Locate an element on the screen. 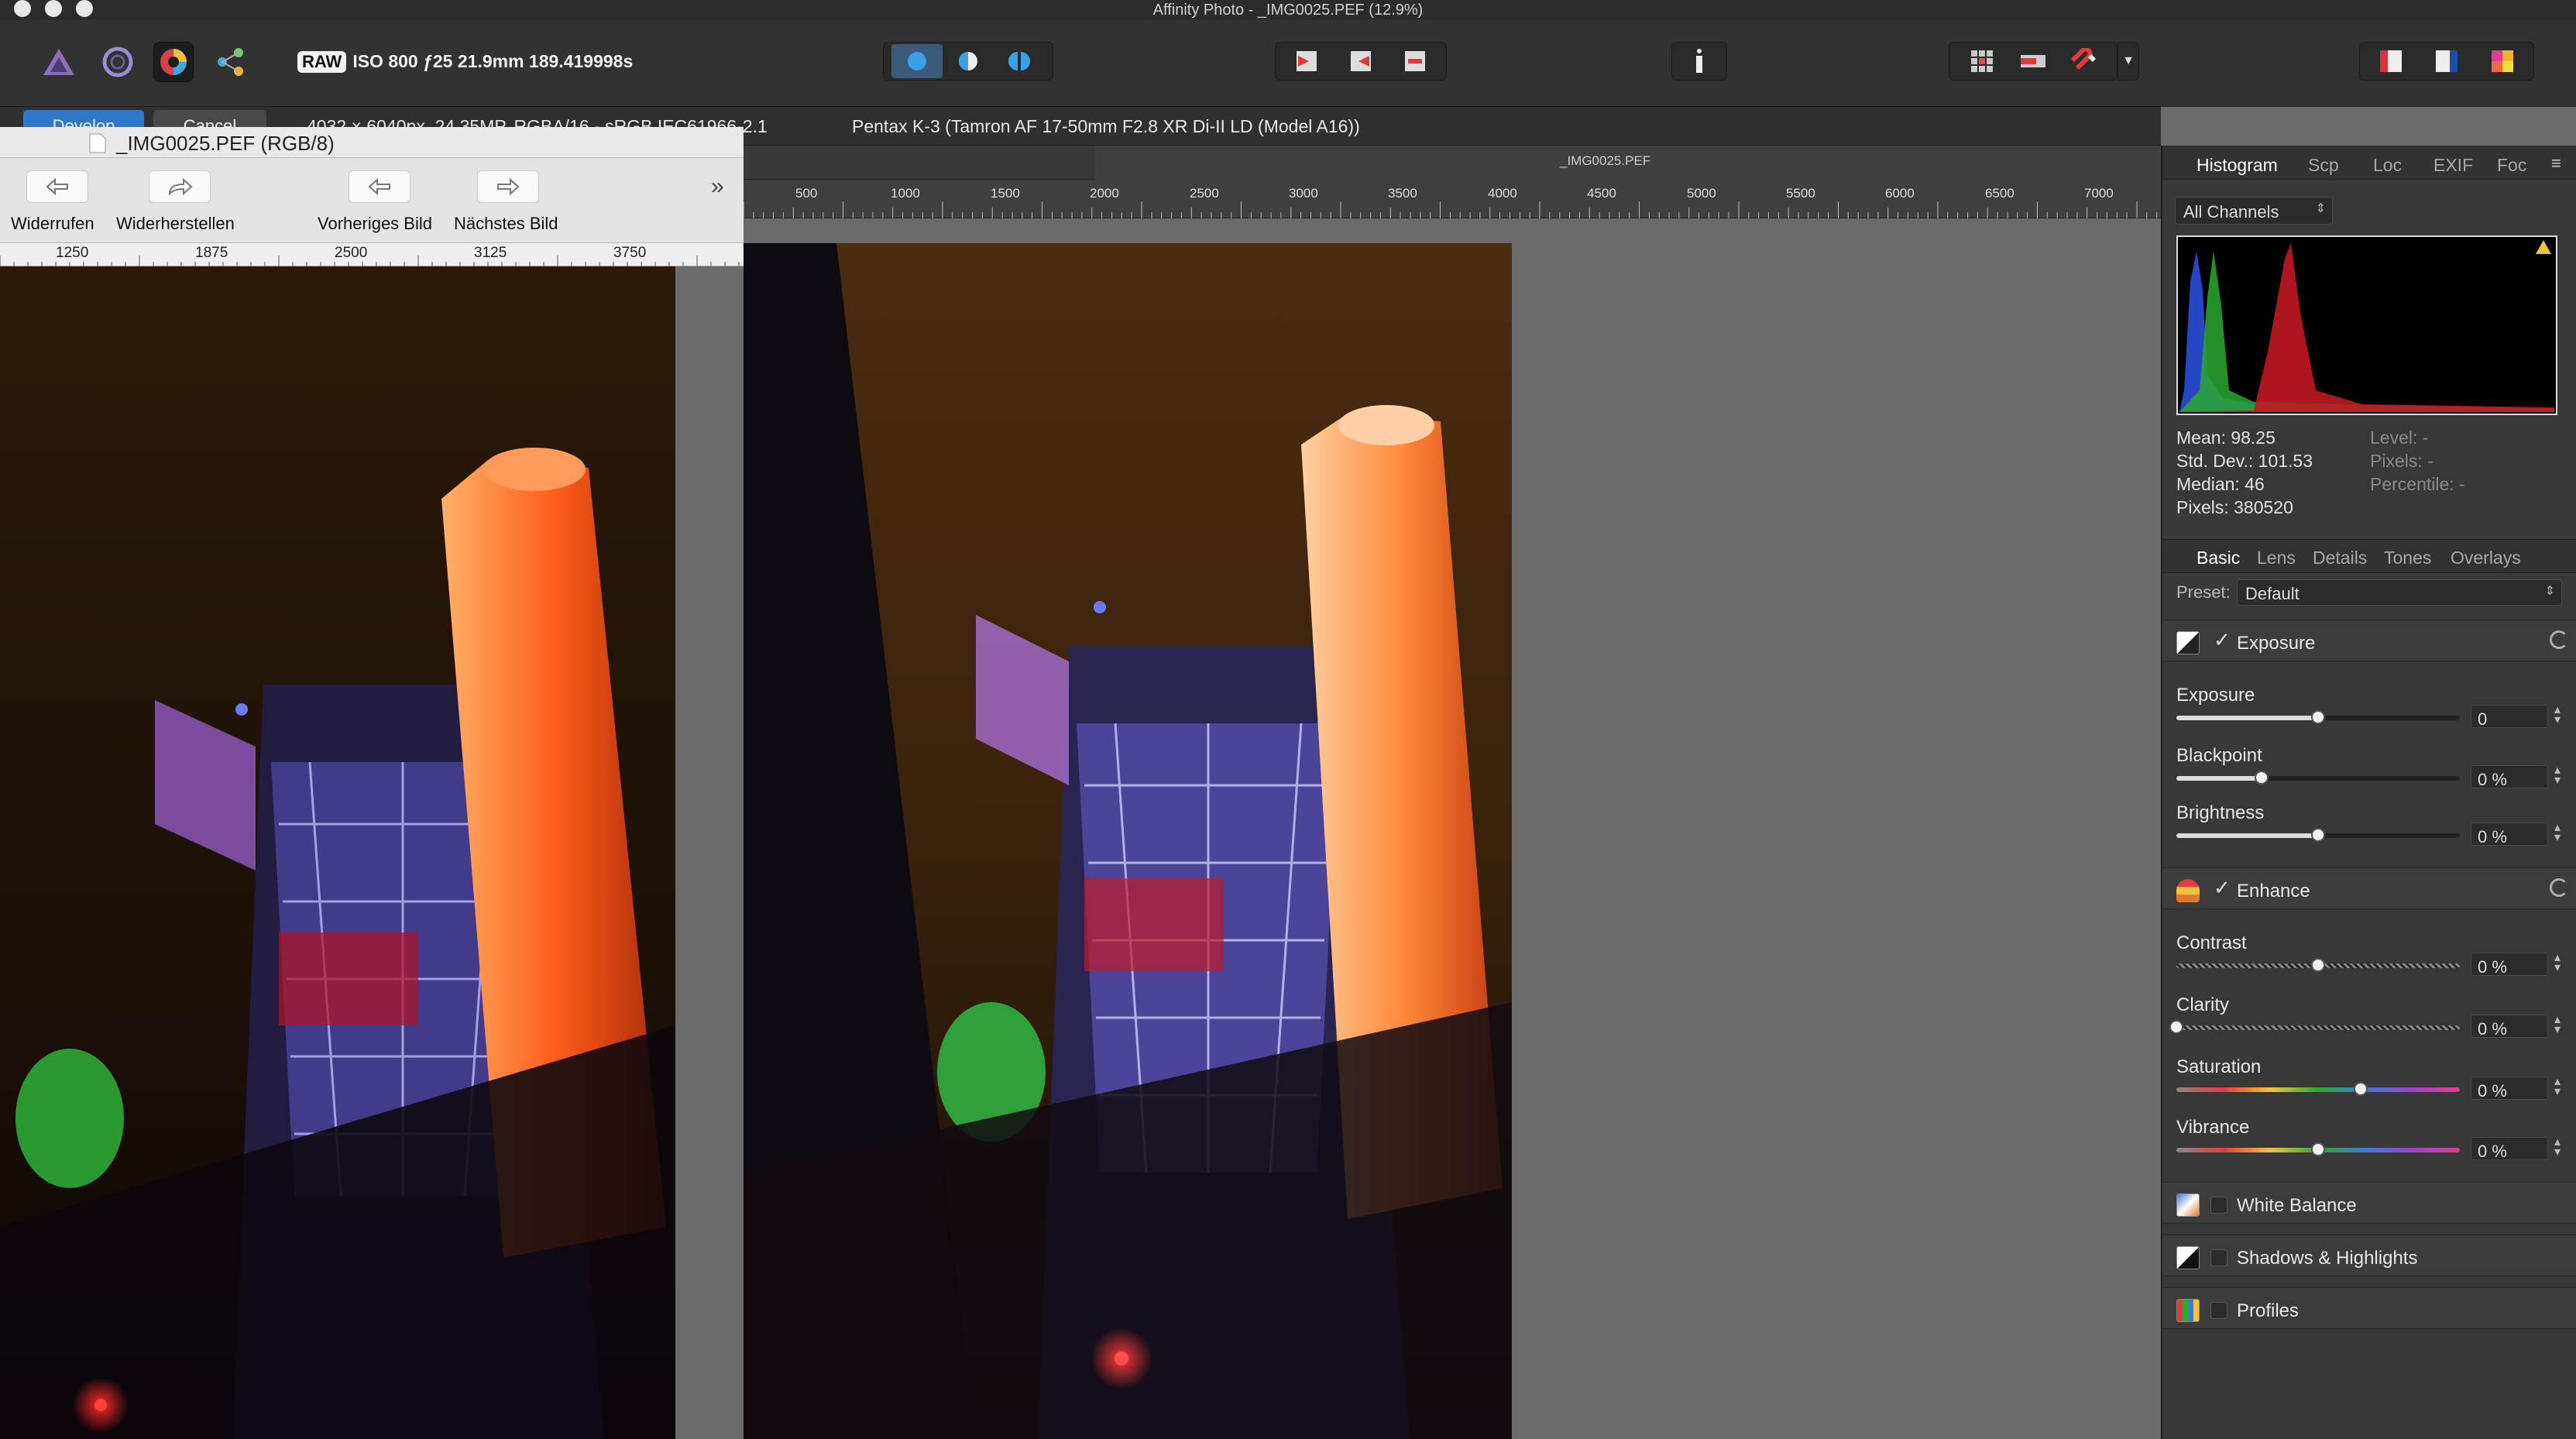  info-button is located at coordinates (1699, 61).